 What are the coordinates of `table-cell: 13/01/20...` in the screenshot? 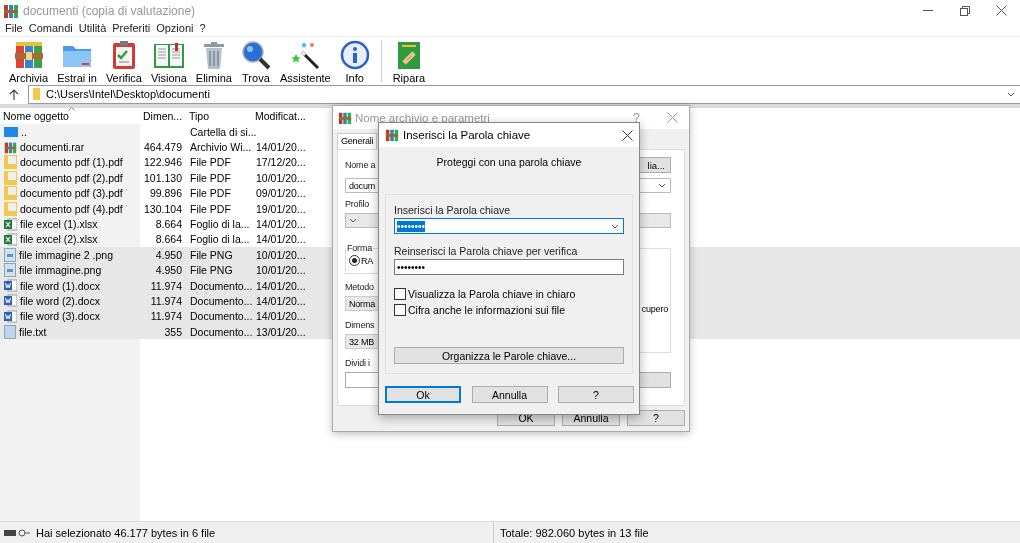 It's located at (281, 331).